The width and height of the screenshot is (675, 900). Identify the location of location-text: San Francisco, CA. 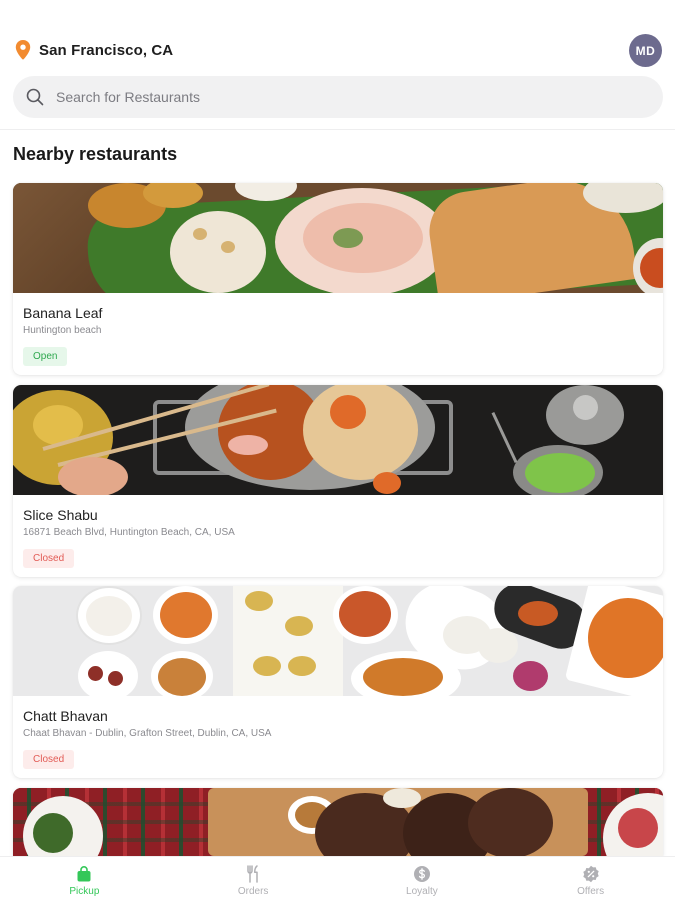
(106, 50).